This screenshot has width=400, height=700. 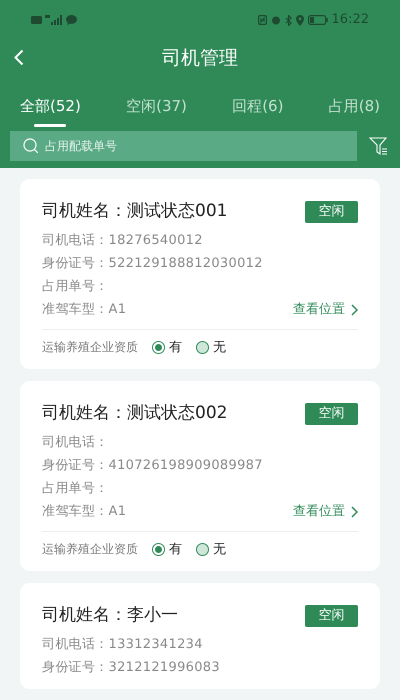 What do you see at coordinates (318, 20) in the screenshot?
I see `battery-icon` at bounding box center [318, 20].